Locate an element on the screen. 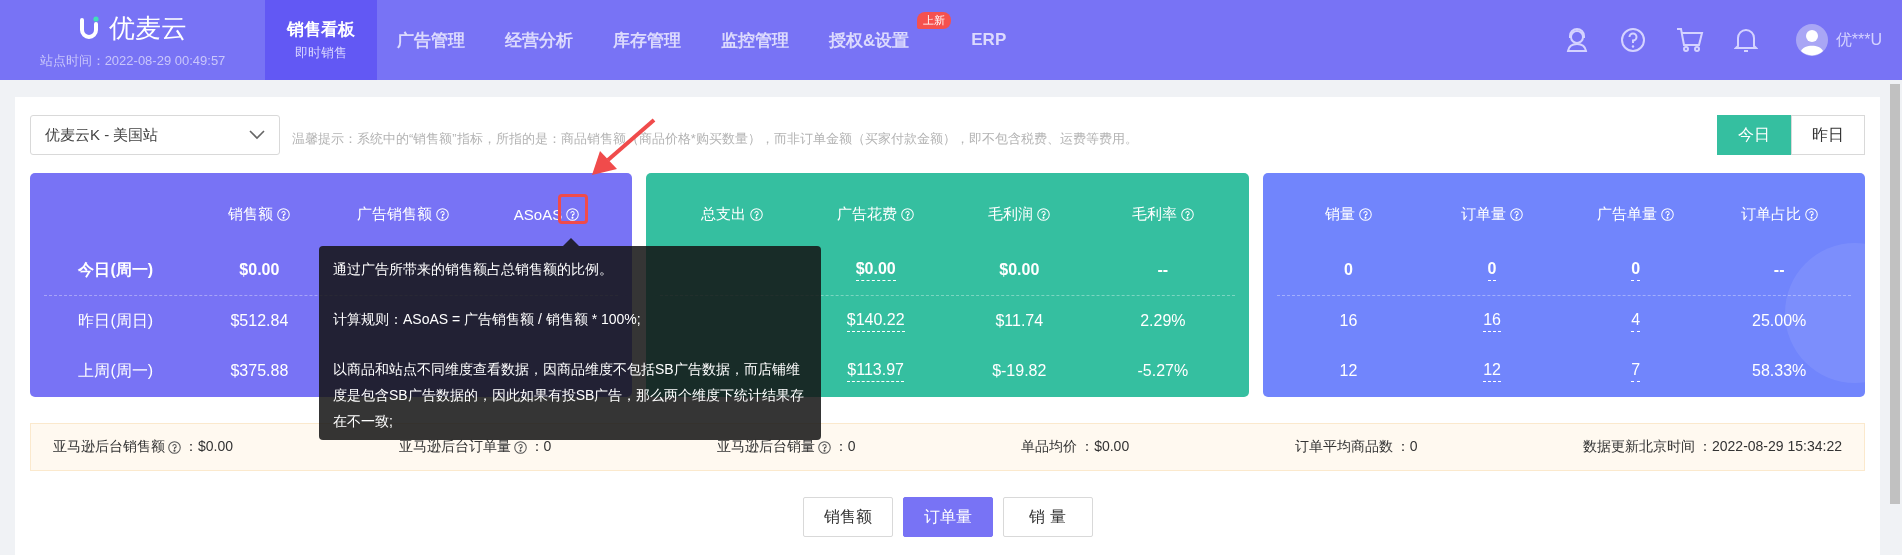 The height and width of the screenshot is (555, 1902). bell-icon is located at coordinates (1745, 40).